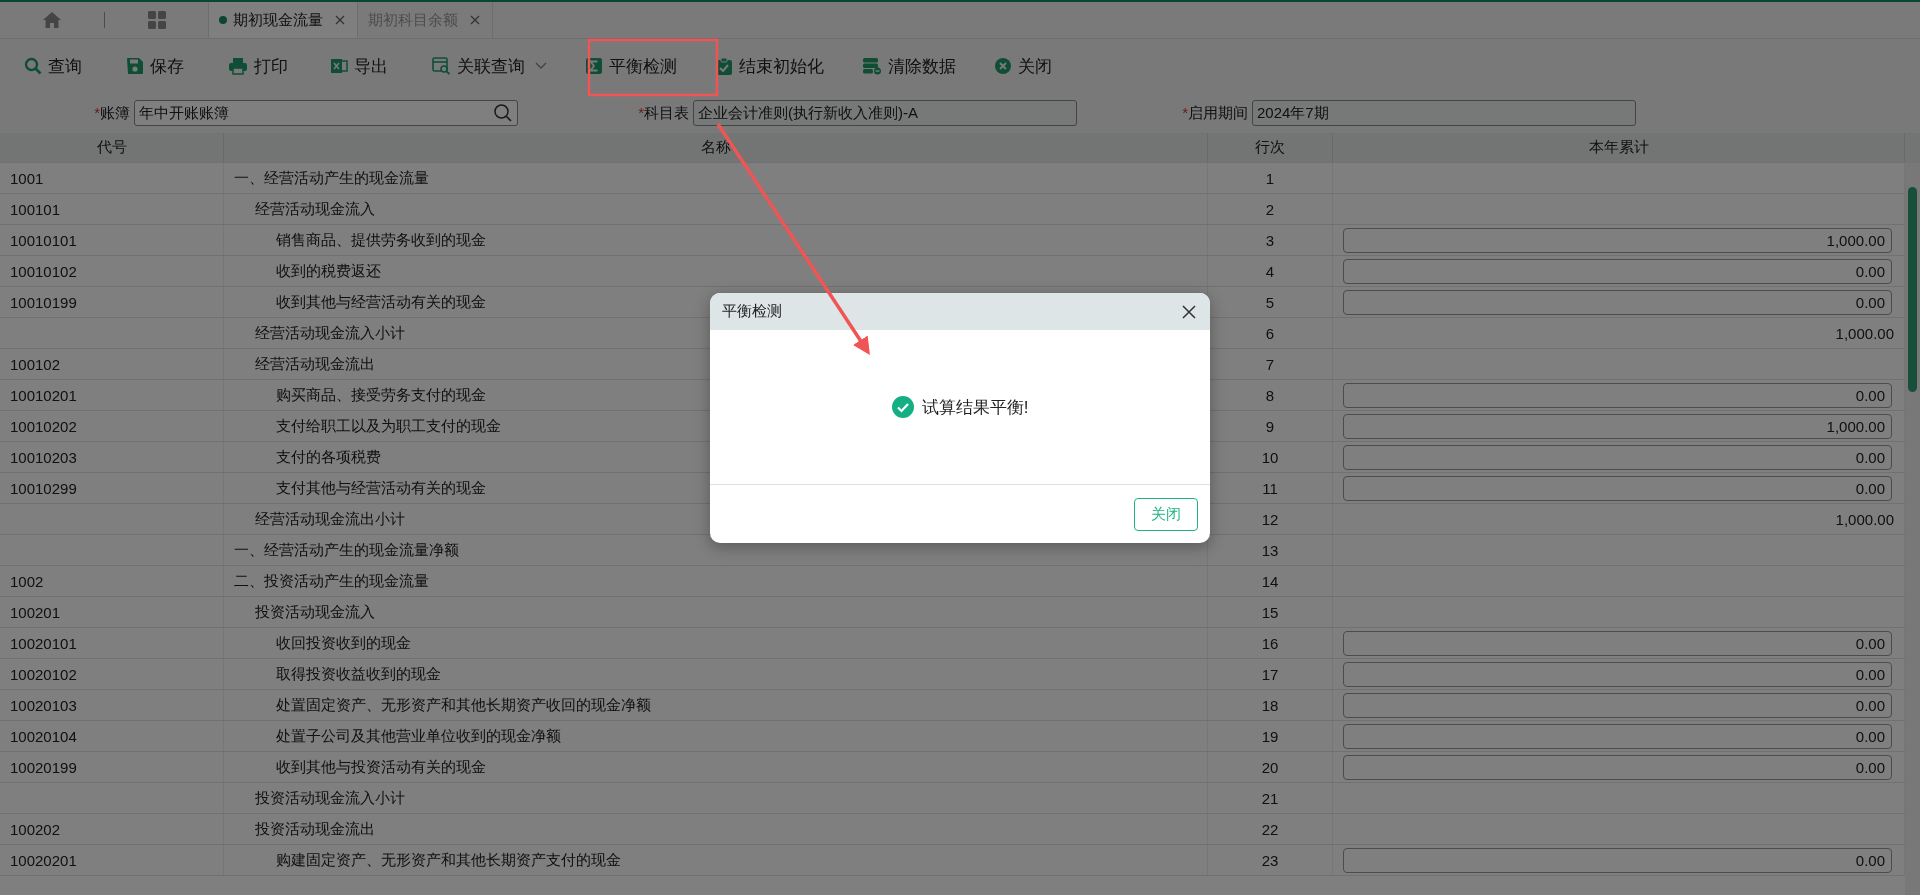 Image resolution: width=1920 pixels, height=895 pixels. What do you see at coordinates (43, 426) in the screenshot?
I see `code-cell: 10010202` at bounding box center [43, 426].